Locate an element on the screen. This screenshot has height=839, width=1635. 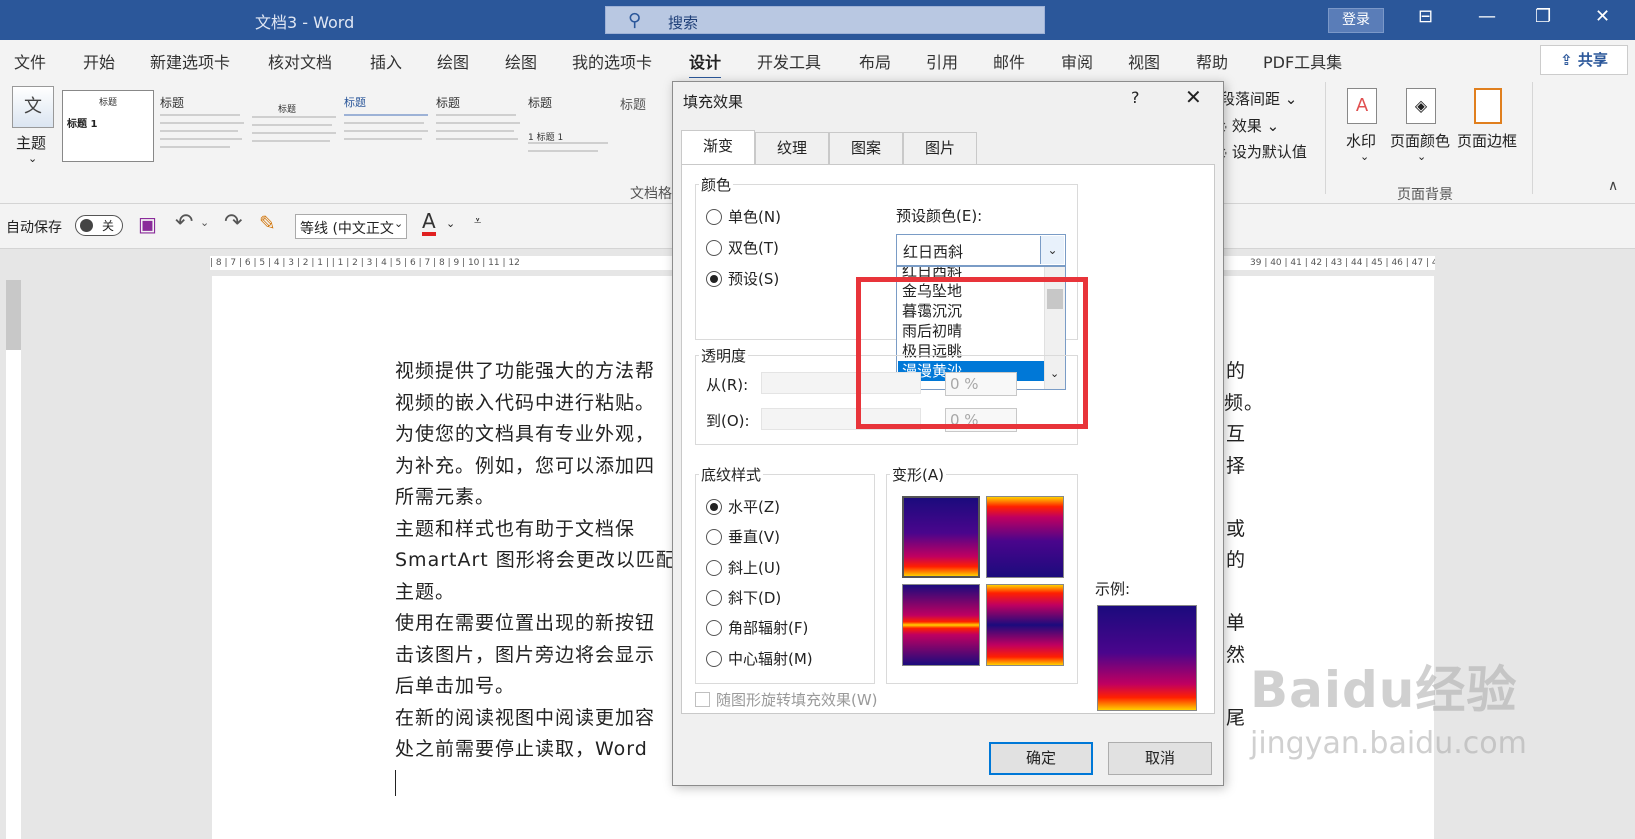
paragraph-line: 主题和样式也有助于文档保 is located at coordinates (515, 529).